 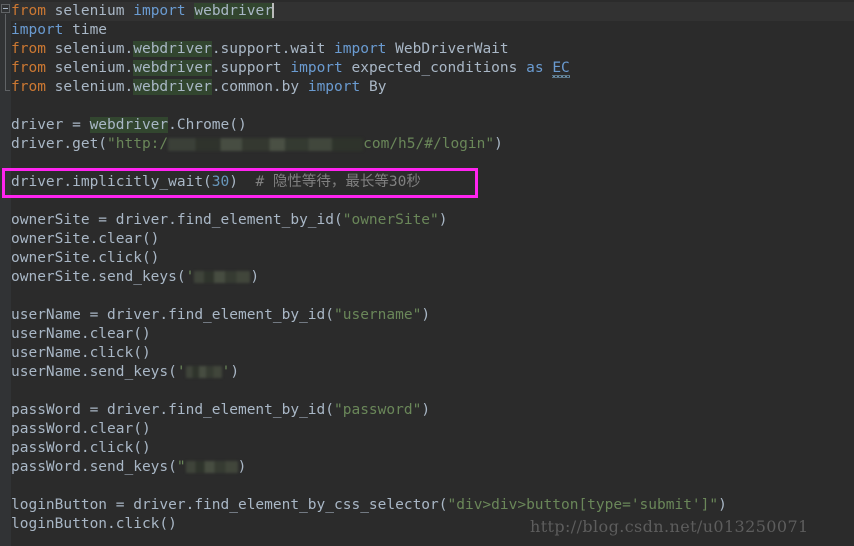 What do you see at coordinates (142, 11) in the screenshot?
I see `code-line-1: from selenium import webdriver` at bounding box center [142, 11].